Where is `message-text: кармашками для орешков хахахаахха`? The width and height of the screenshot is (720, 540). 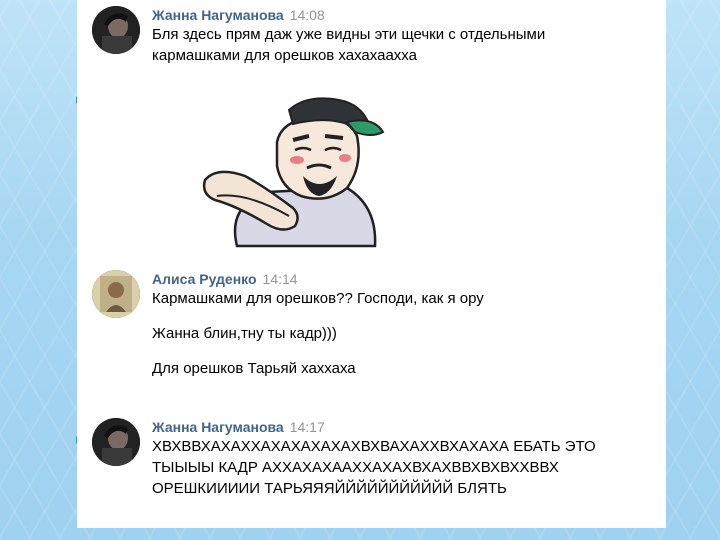
message-text: кармашками для орешков хахахаахха is located at coordinates (284, 55).